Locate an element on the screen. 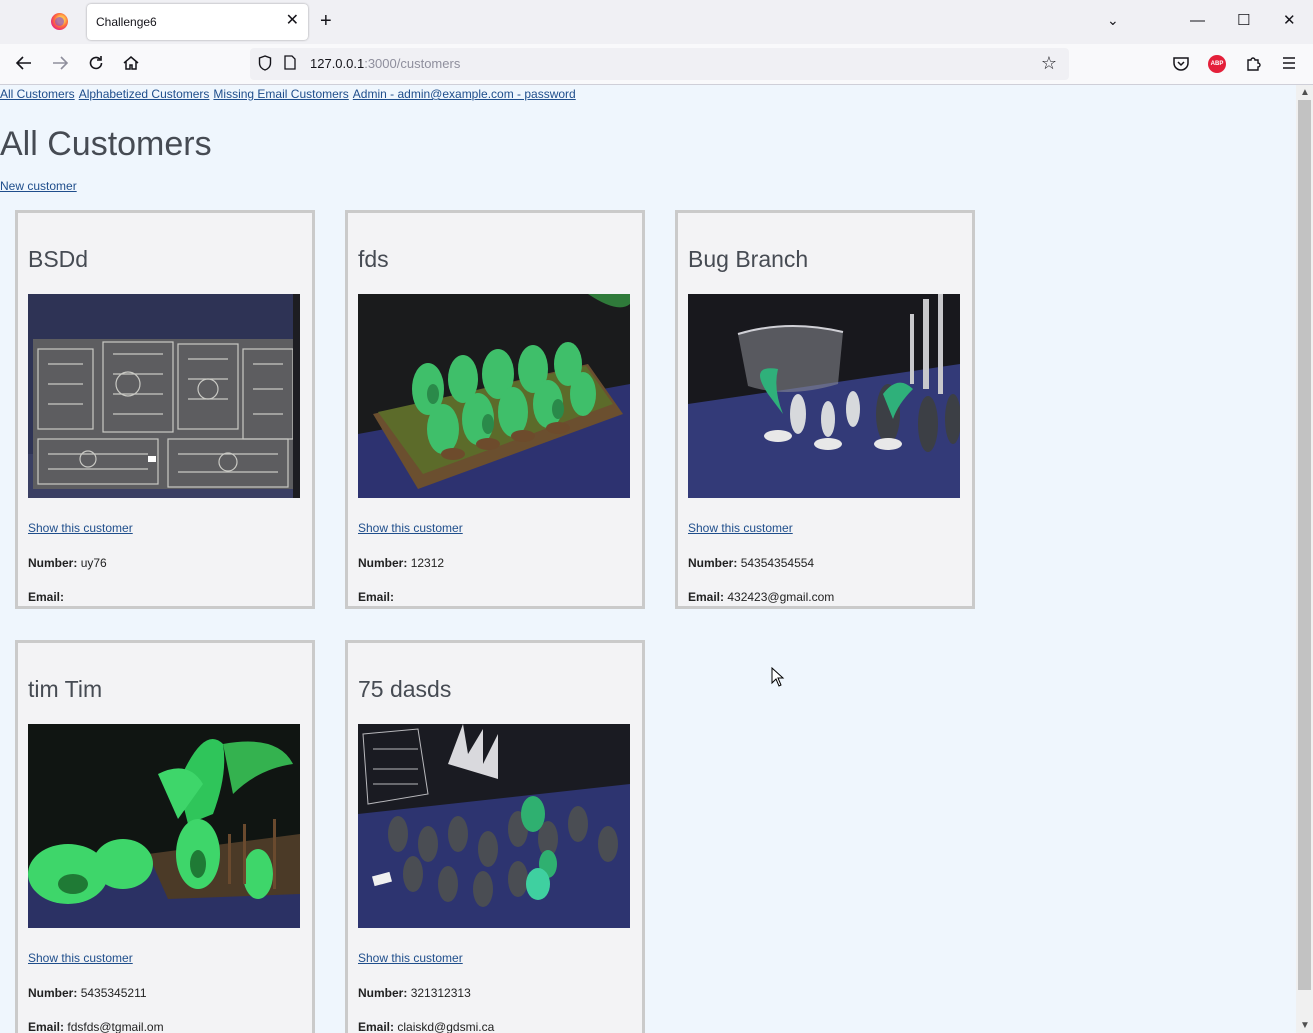 The height and width of the screenshot is (1033, 1313). customer-name: fds is located at coordinates (373, 259).